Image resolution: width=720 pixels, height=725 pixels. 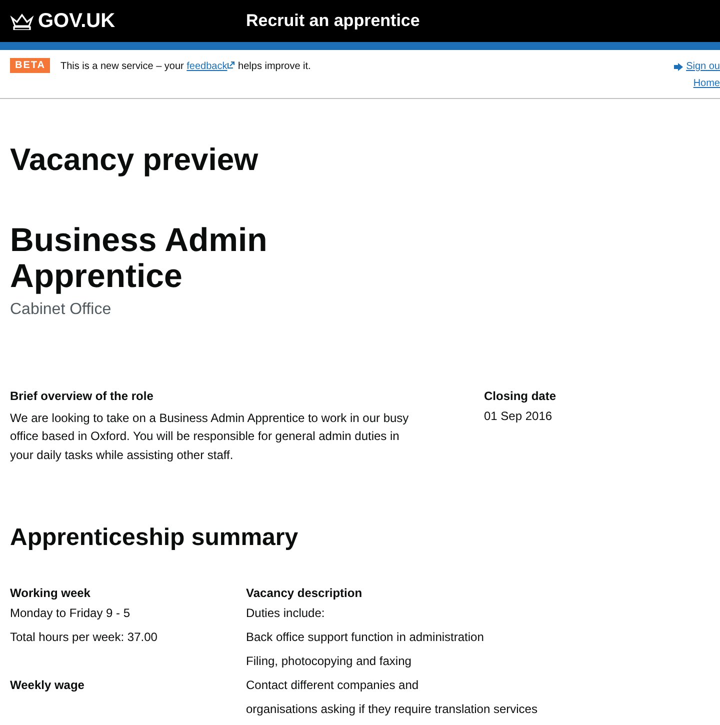 I want to click on home-link: Home, so click(x=706, y=83).